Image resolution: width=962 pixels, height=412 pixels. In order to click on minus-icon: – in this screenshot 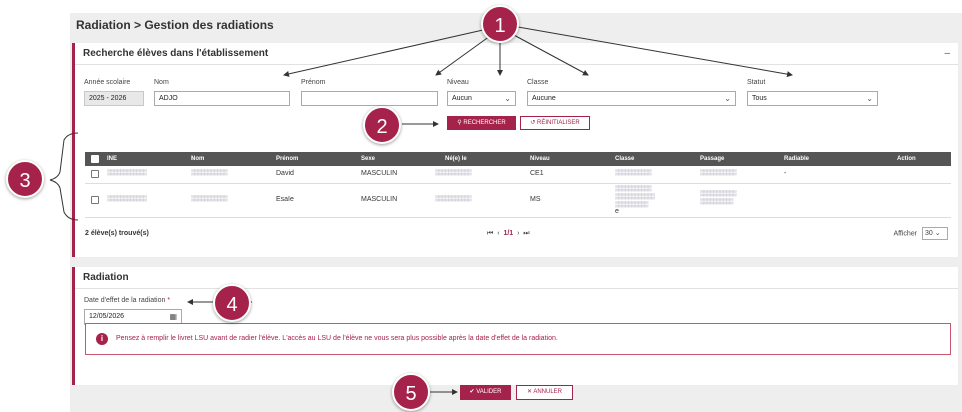, I will do `click(947, 54)`.